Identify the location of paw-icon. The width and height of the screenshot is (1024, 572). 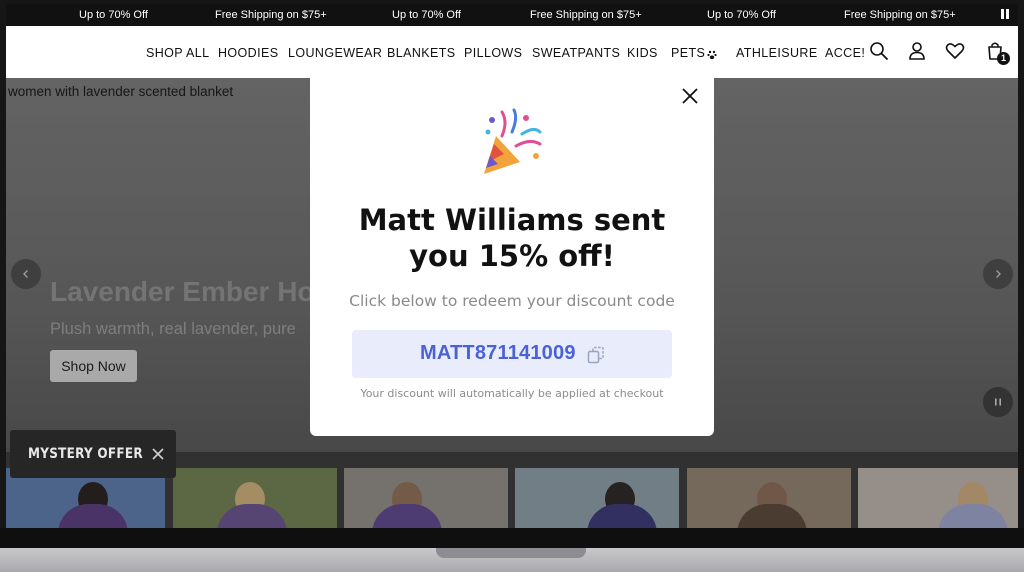
(712, 55).